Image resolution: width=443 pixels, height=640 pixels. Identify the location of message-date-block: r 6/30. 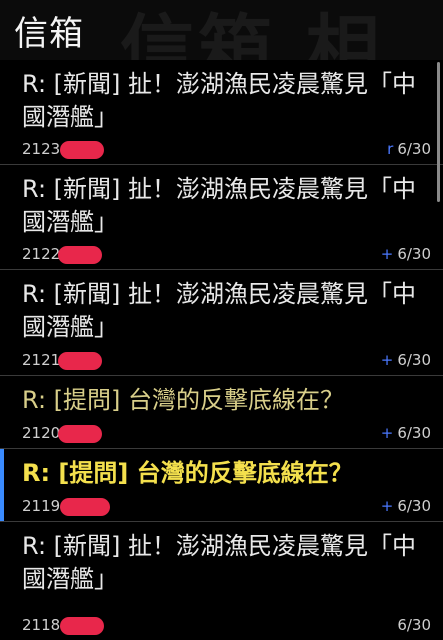
(409, 149).